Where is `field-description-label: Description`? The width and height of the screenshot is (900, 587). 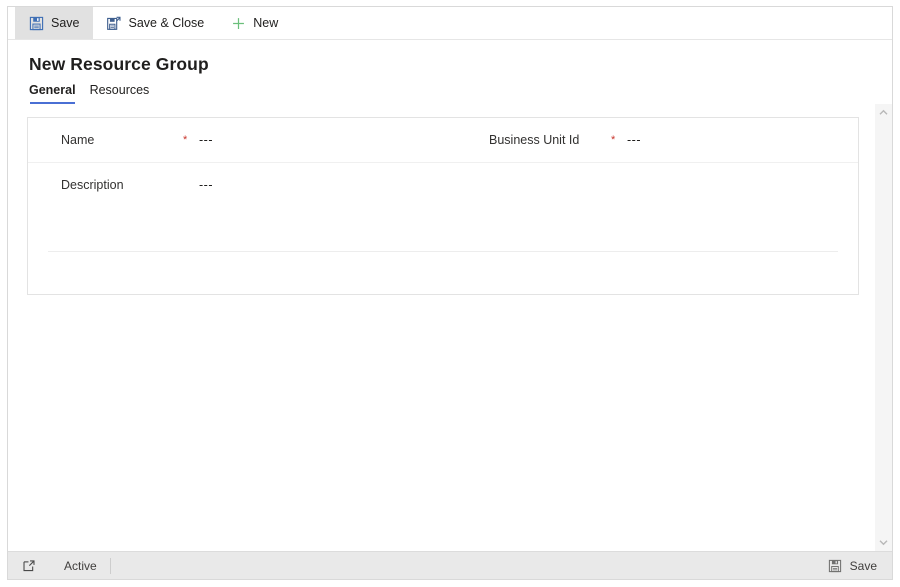
field-description-label: Description is located at coordinates (92, 185).